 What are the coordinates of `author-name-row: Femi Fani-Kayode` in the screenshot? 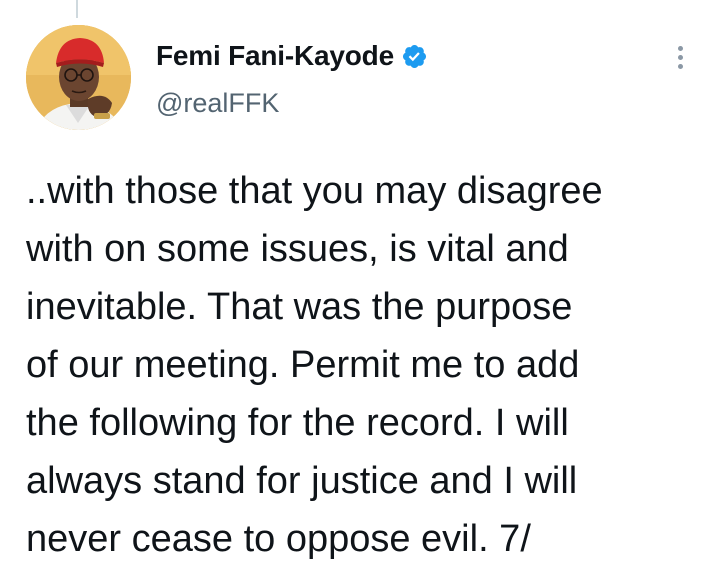 It's located at (292, 56).